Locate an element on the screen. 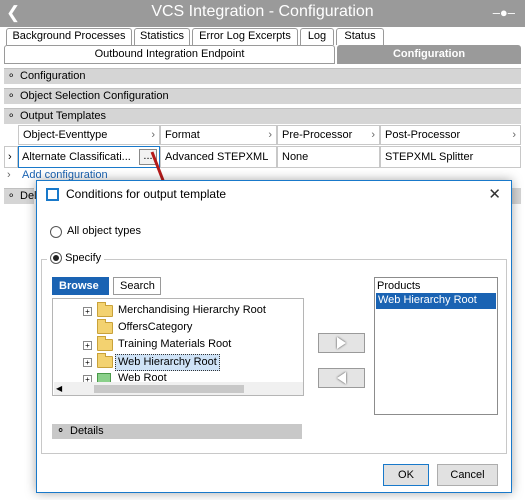  section-title: Del is located at coordinates (28, 196).